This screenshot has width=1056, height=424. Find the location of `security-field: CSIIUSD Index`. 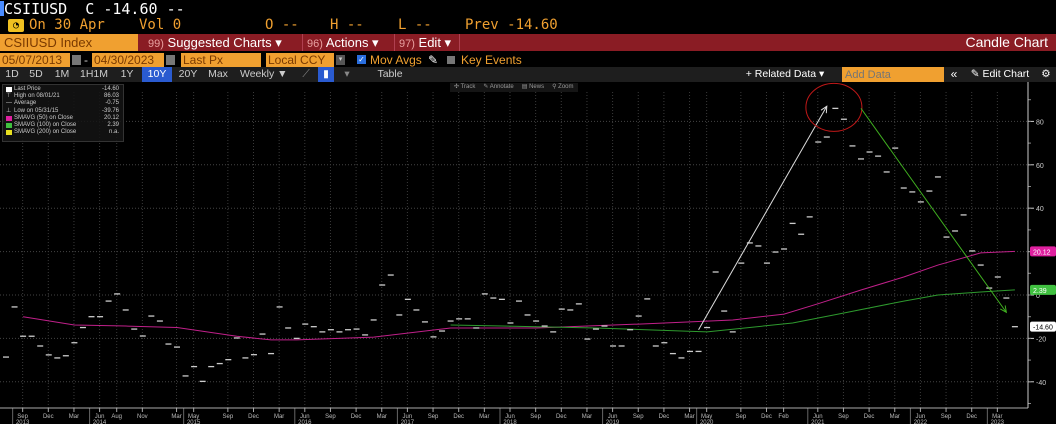

security-field: CSIIUSD Index is located at coordinates (69, 42).